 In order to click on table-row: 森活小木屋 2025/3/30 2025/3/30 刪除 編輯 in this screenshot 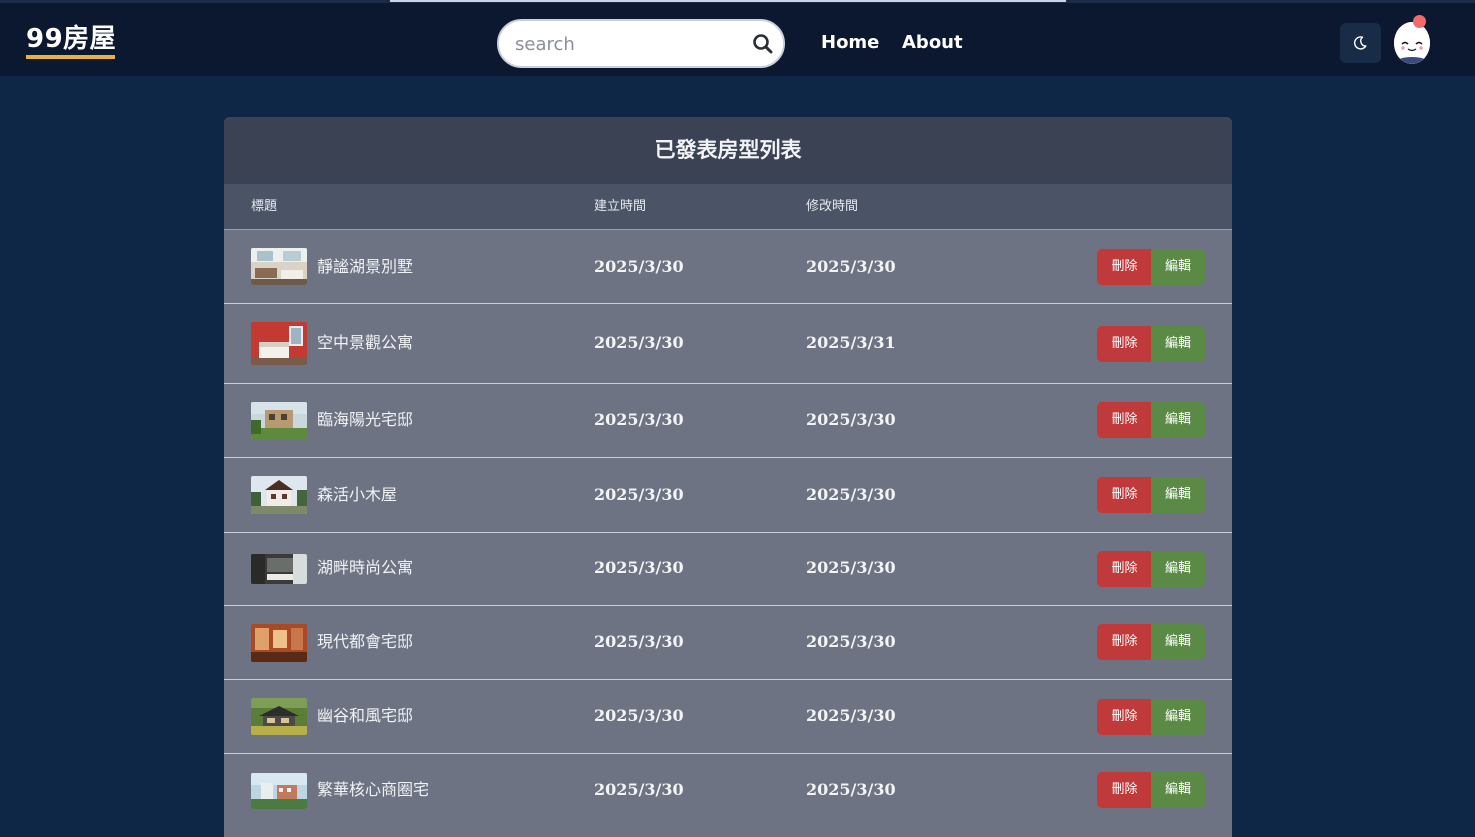, I will do `click(728, 495)`.